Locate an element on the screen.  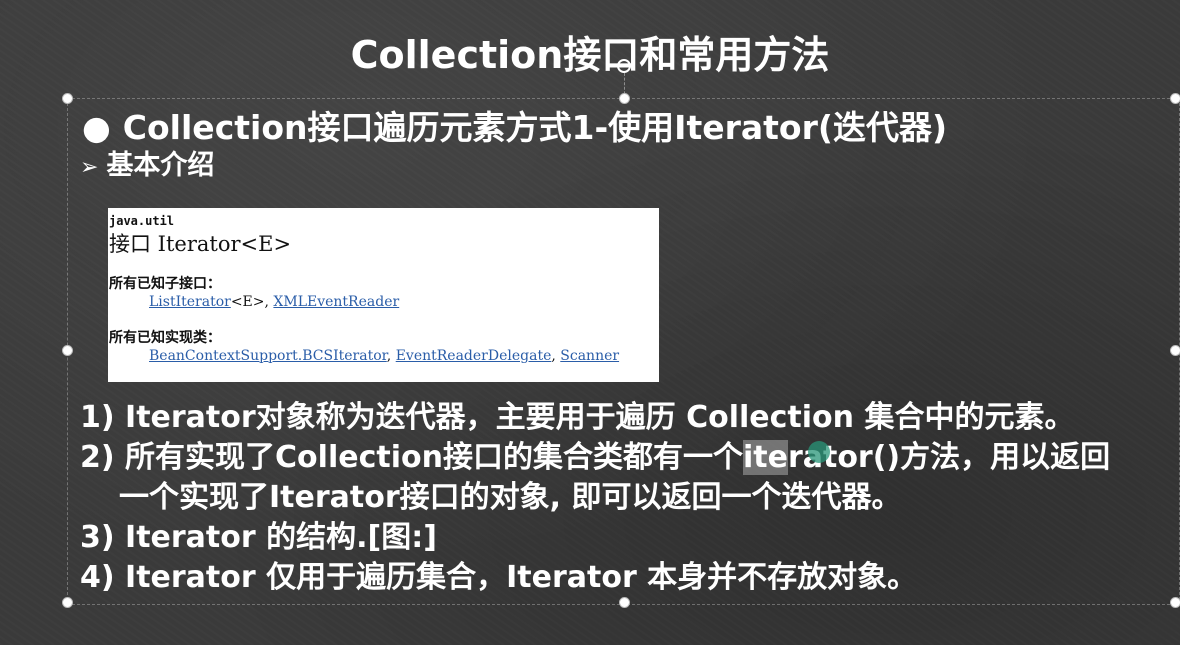
pointer-cursor-icon is located at coordinates (819, 452).